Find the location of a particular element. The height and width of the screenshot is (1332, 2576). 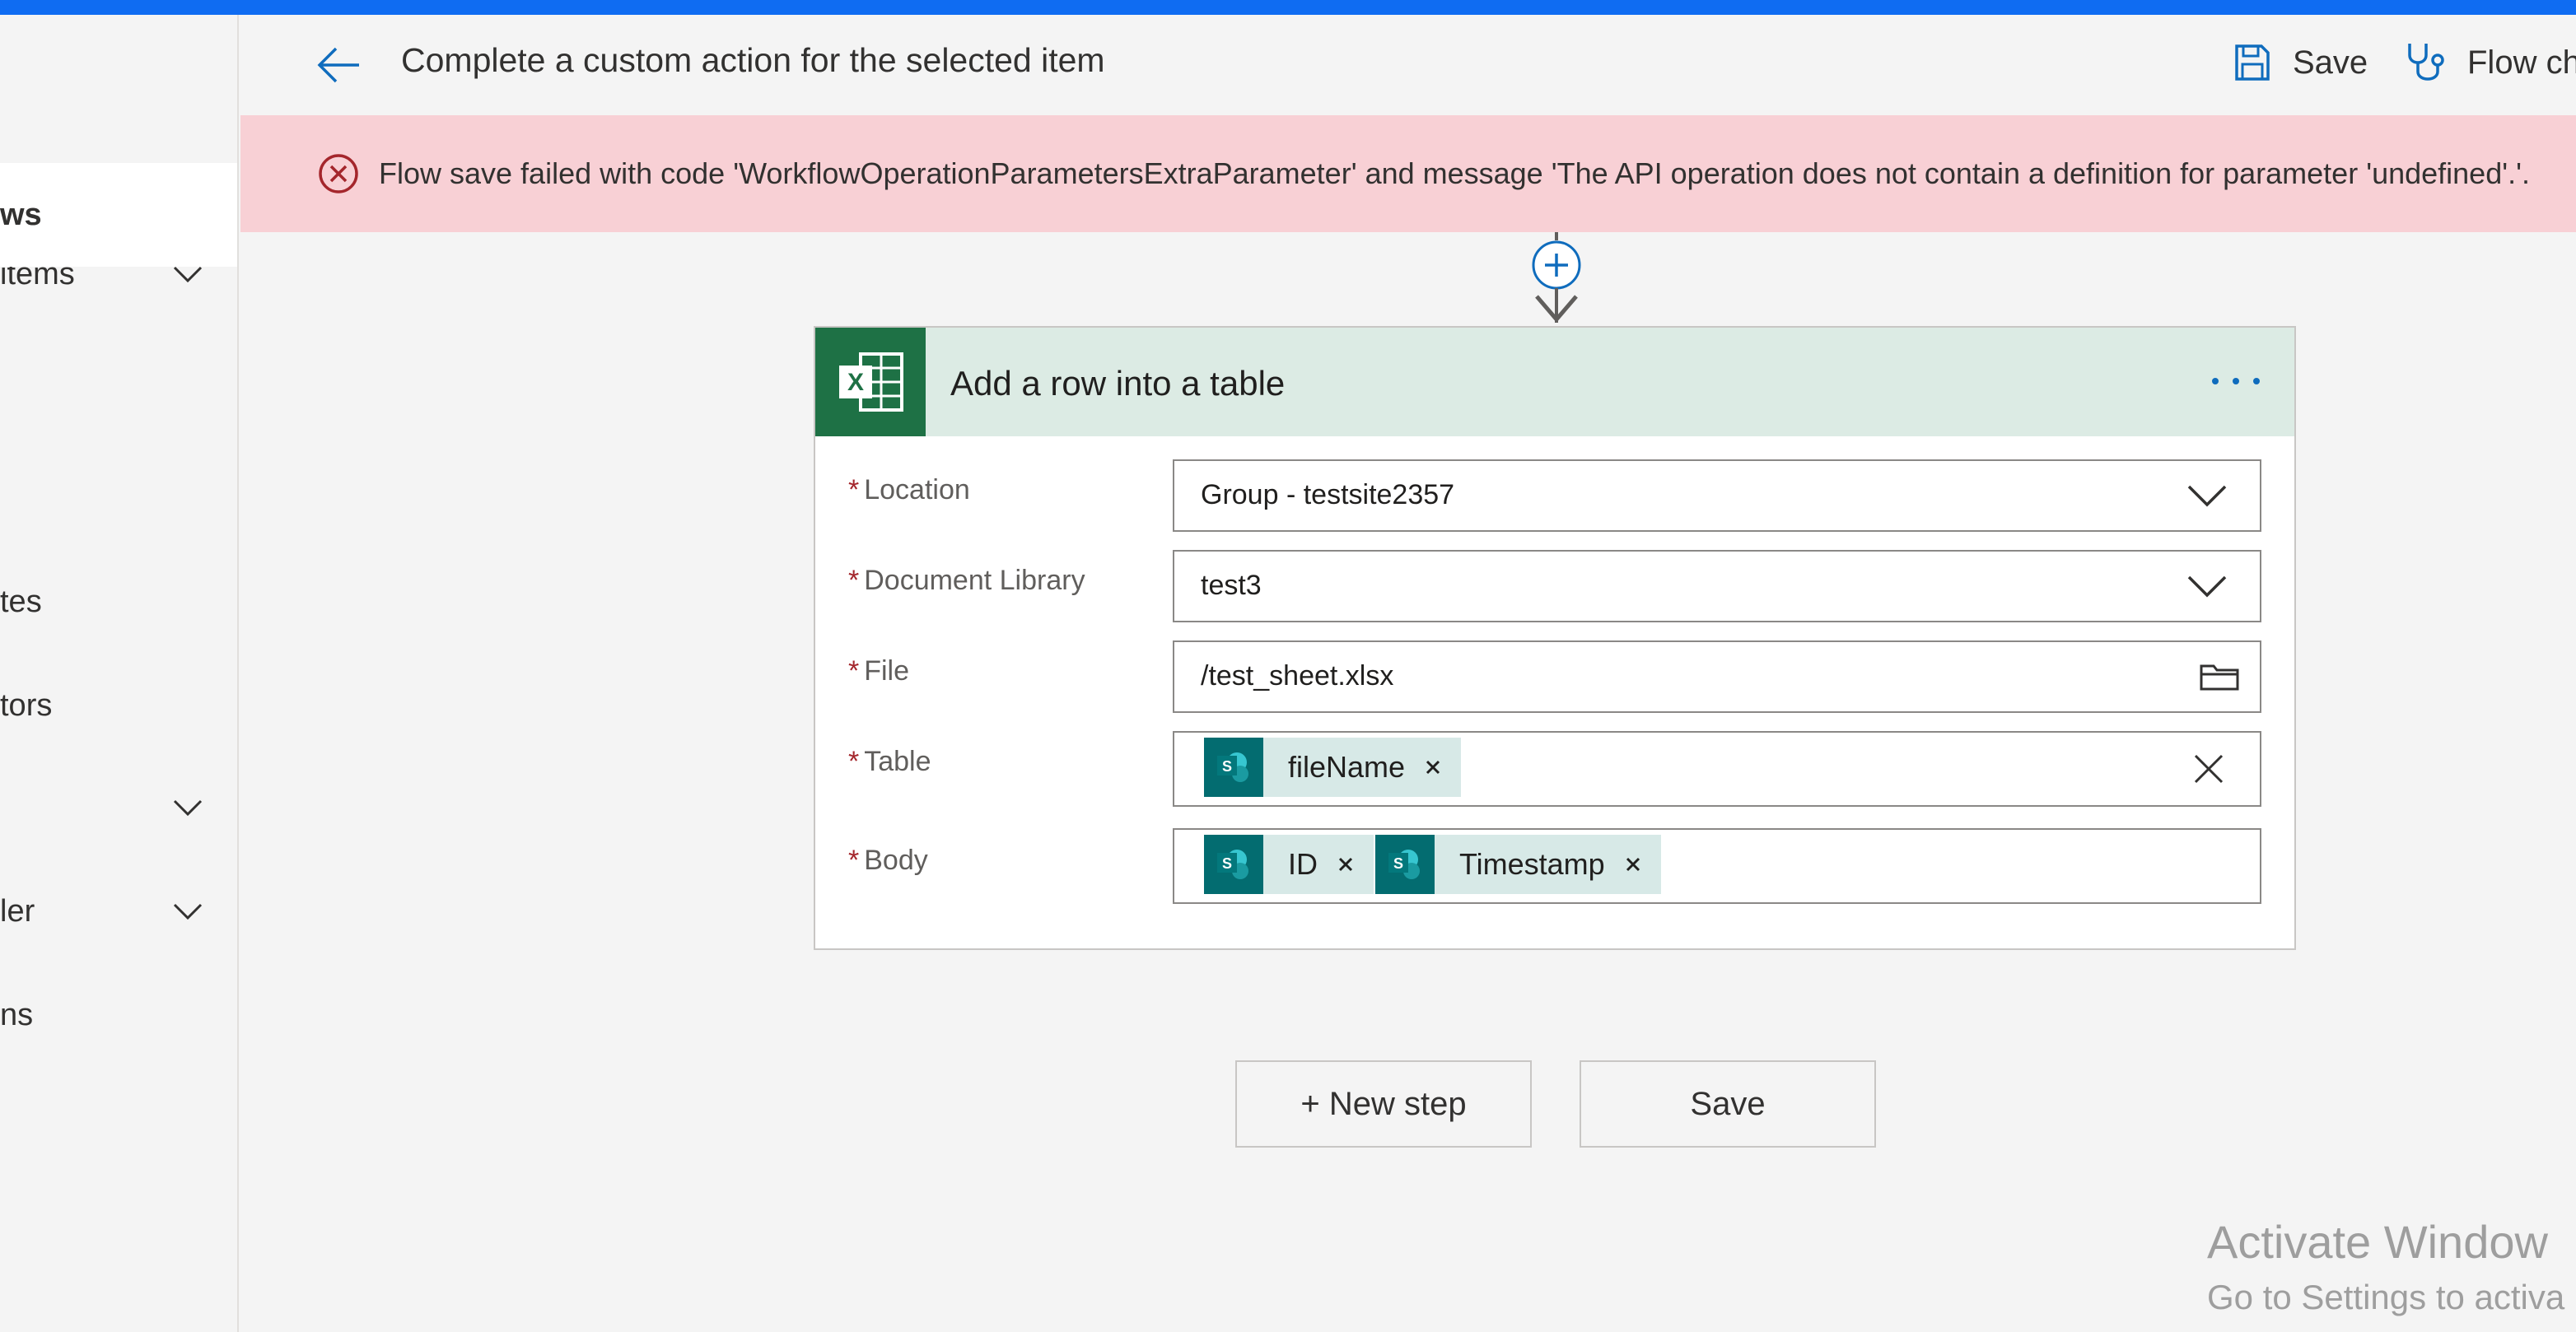

document-library-value: test3 is located at coordinates (1231, 585).